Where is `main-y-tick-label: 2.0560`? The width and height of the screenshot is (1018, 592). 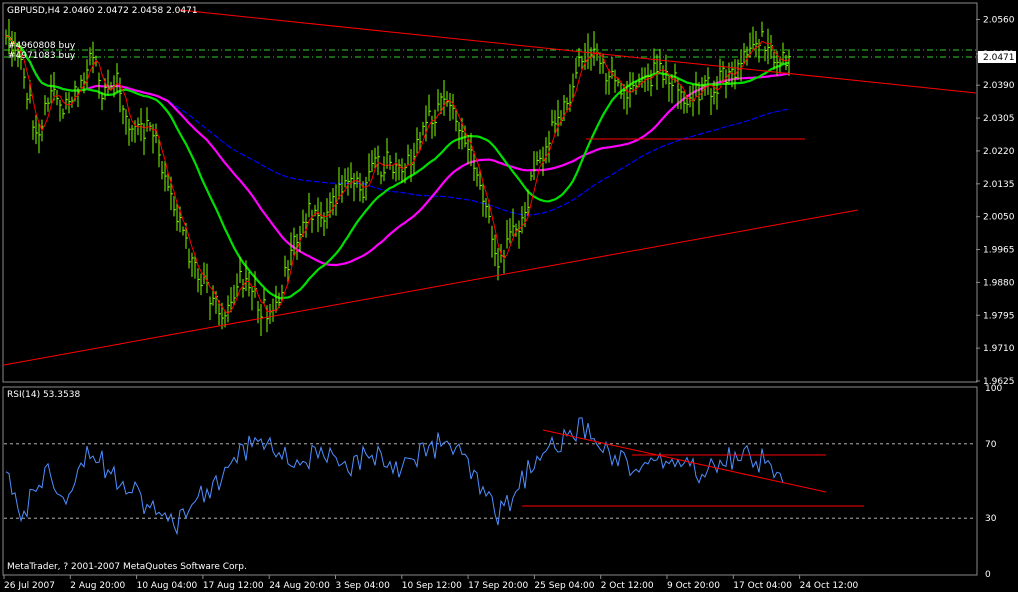
main-y-tick-label: 2.0560 is located at coordinates (999, 20).